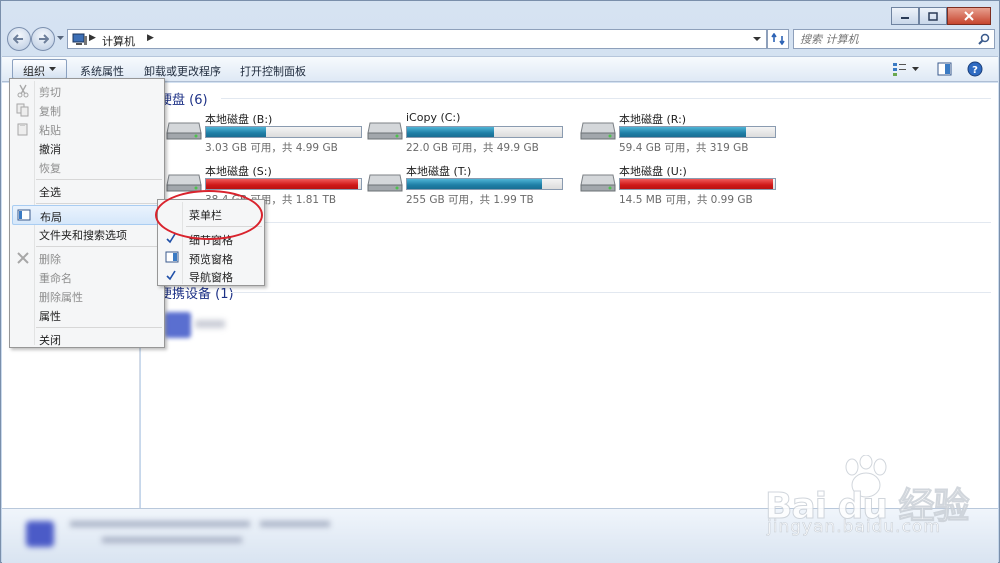  I want to click on drive-item: 本地磁盘 (T:) 255 GB 可用，共 1.99 TB, so click(471, 184).